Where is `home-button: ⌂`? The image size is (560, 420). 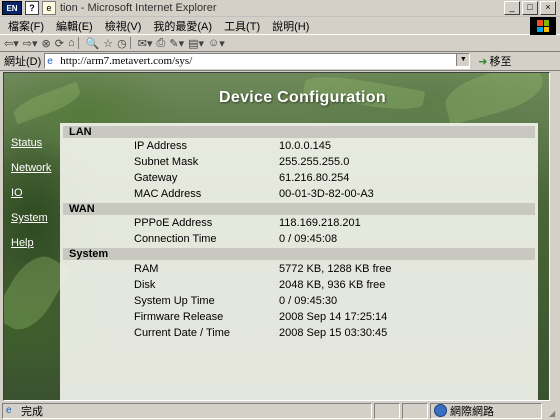
home-button: ⌂ is located at coordinates (75, 43).